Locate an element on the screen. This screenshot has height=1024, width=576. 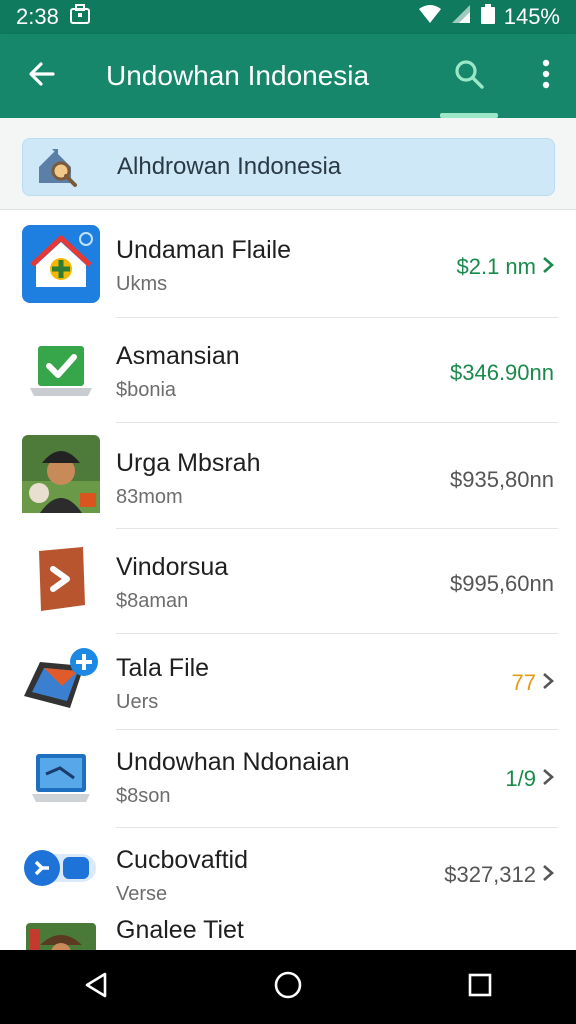
home-app-icon is located at coordinates (61, 264).